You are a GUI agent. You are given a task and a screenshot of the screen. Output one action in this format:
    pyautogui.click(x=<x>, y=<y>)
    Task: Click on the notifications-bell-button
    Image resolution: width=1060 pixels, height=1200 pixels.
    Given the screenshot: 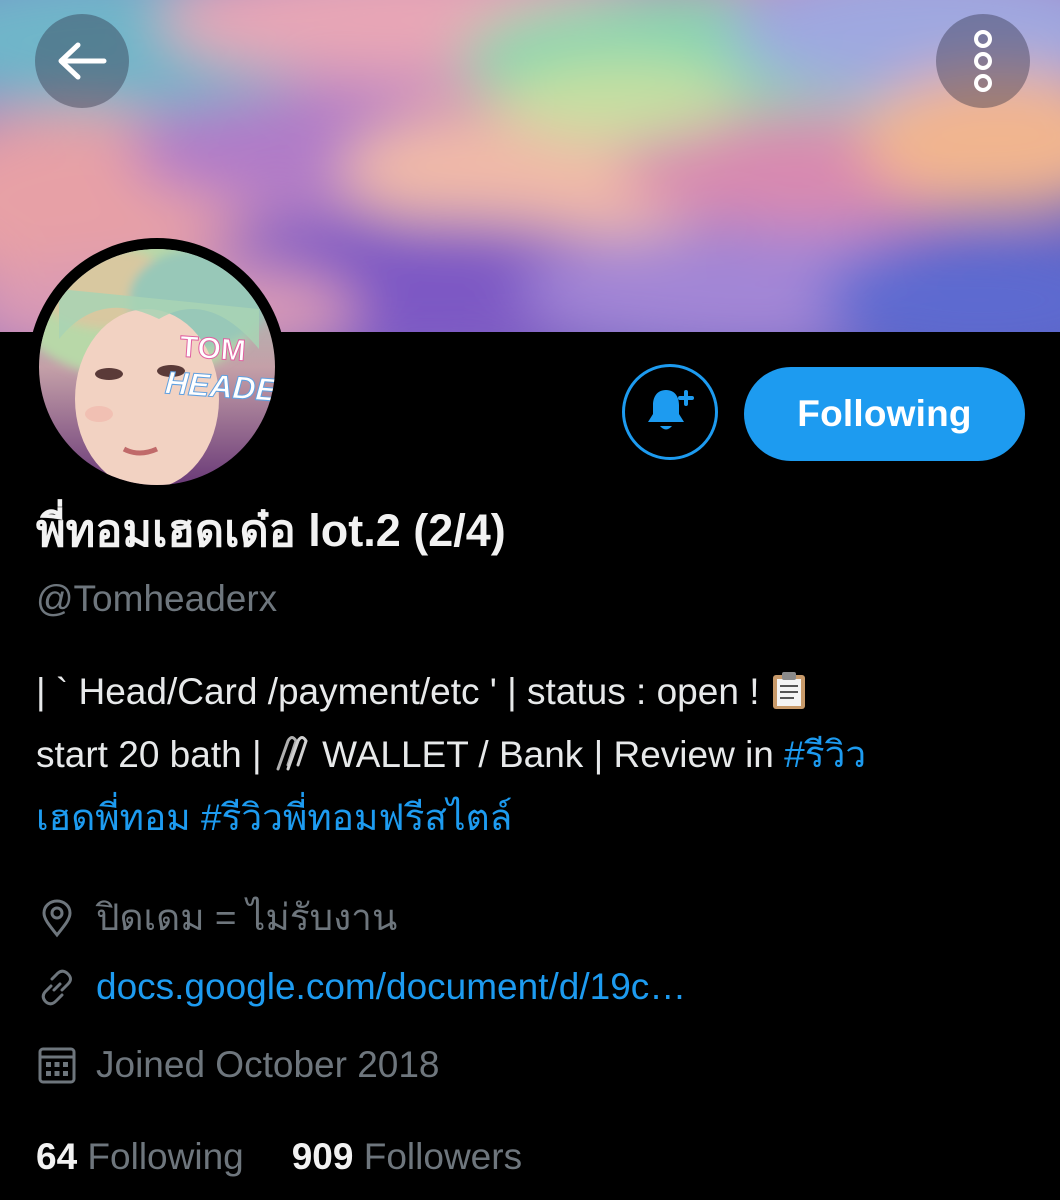 What is the action you would take?
    pyautogui.click(x=670, y=412)
    